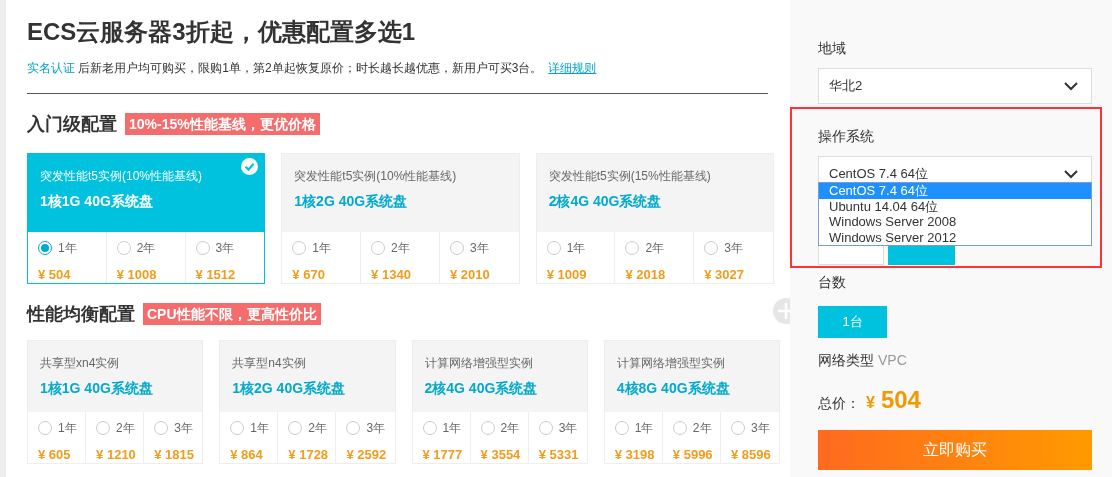  Describe the element at coordinates (470, 275) in the screenshot. I see `price: ¥ 2010` at that location.